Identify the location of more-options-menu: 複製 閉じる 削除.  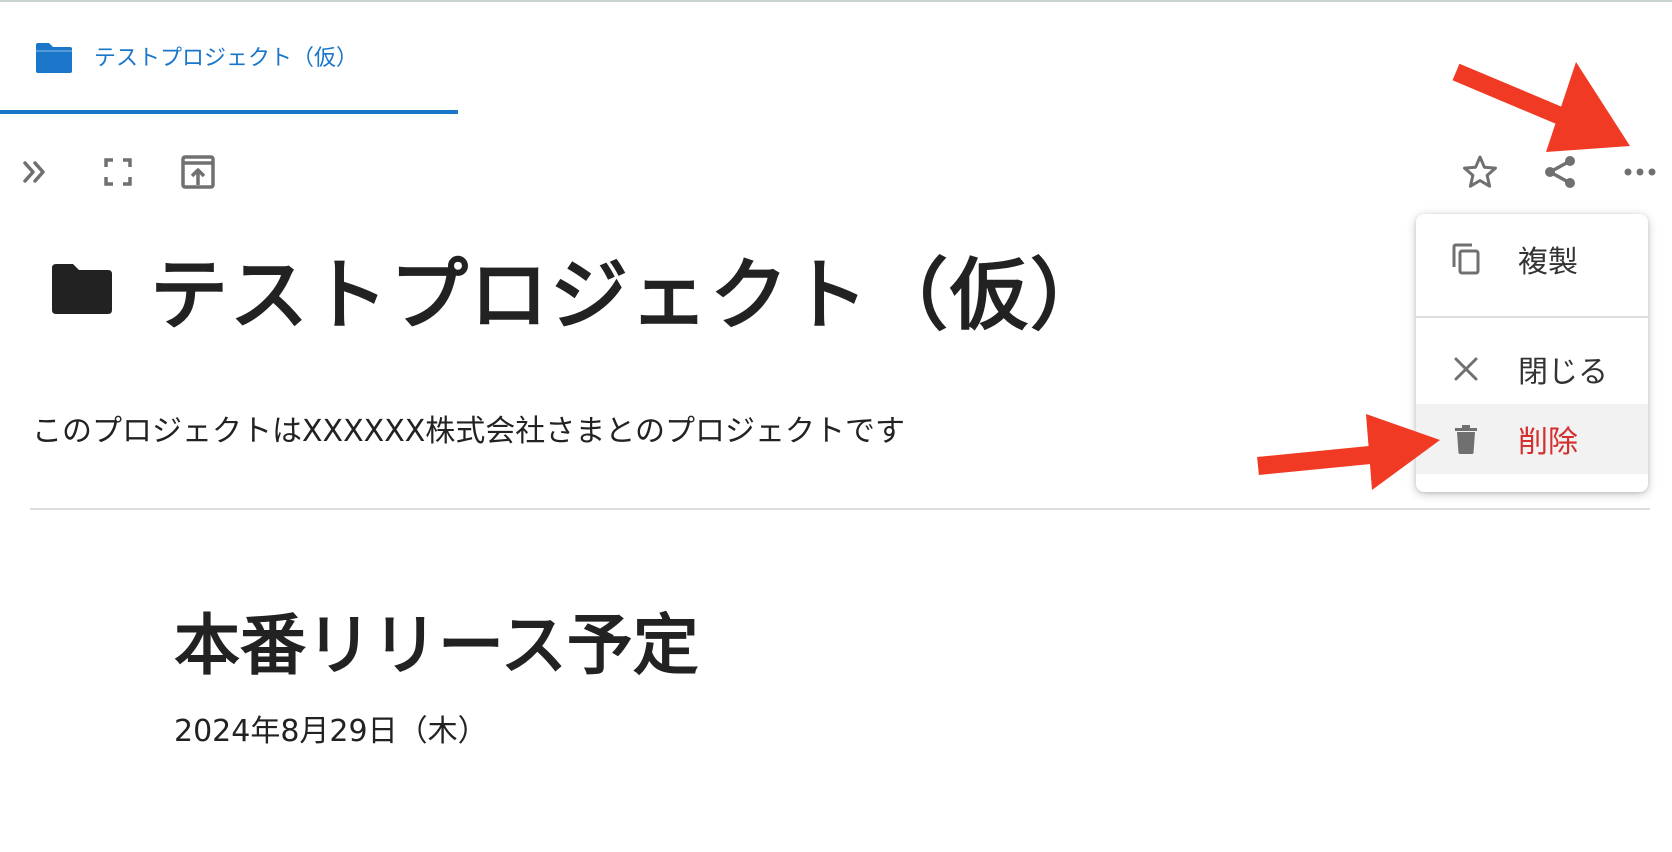
(1532, 353).